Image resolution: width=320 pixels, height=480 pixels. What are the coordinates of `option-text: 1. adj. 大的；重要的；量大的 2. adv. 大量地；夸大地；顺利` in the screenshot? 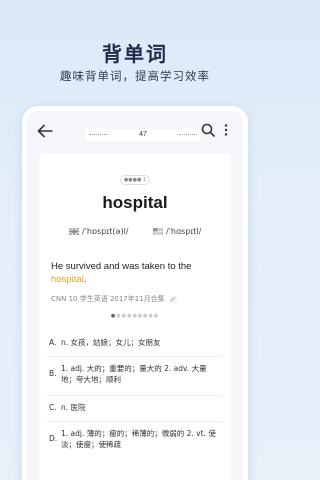 It's located at (134, 374).